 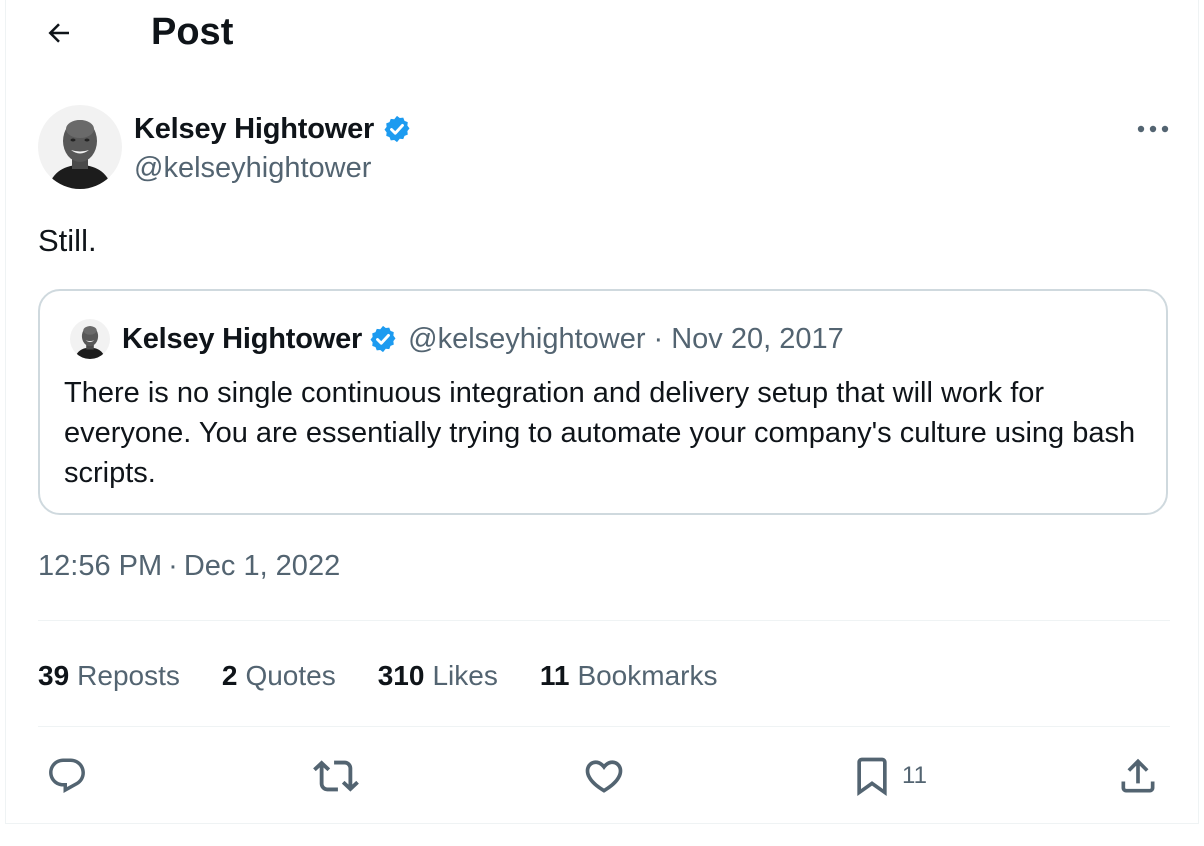 I want to click on quoted-post-date: Nov 20, 2017, so click(x=757, y=338).